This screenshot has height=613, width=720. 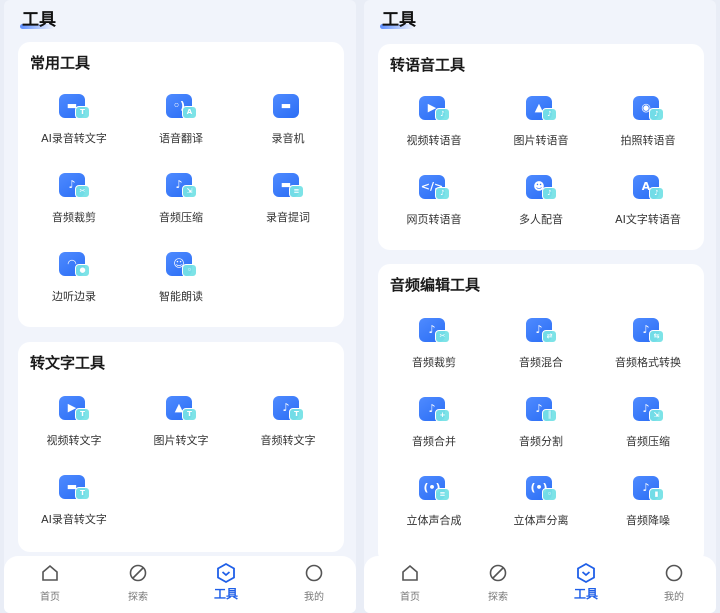 I want to click on tool-item: ◦) A 语音翻译, so click(x=181, y=119).